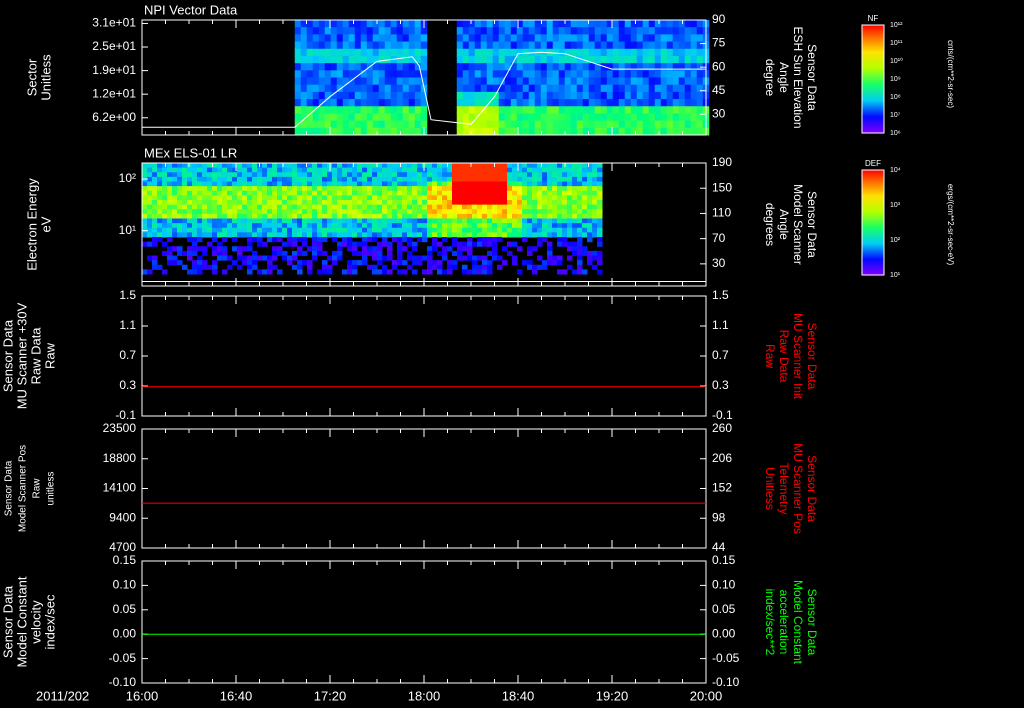 The width and height of the screenshot is (1024, 708). What do you see at coordinates (191, 9) in the screenshot?
I see `panel-title: NPI Vector Data` at bounding box center [191, 9].